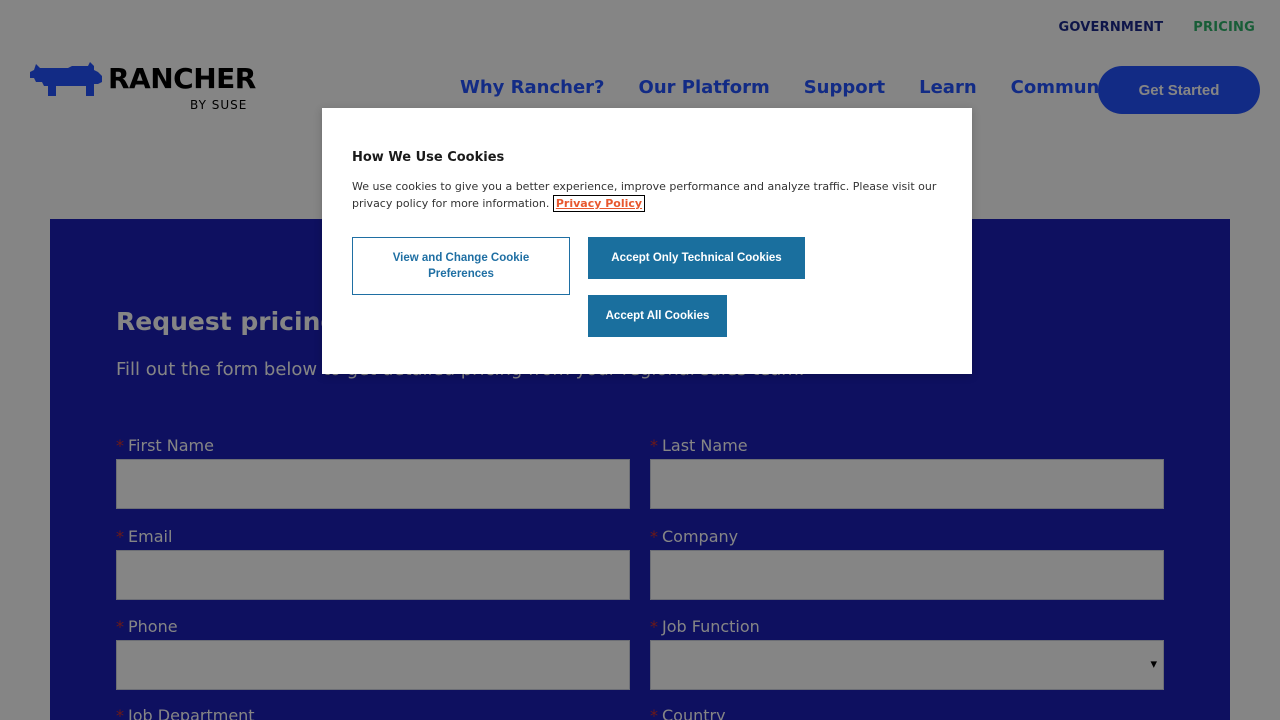  Describe the element at coordinates (696, 258) in the screenshot. I see `accept-technical-cookies-button: Accept Only Technical Cookies` at that location.